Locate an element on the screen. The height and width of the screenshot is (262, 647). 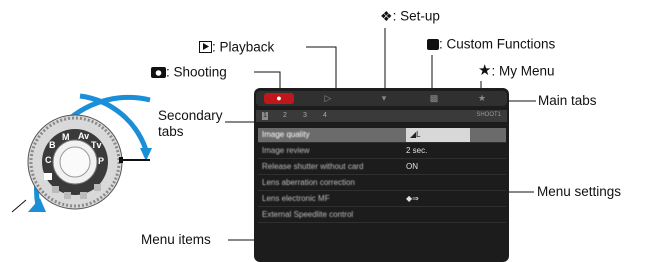
menu-setting-value: 2 sec. is located at coordinates (417, 150).